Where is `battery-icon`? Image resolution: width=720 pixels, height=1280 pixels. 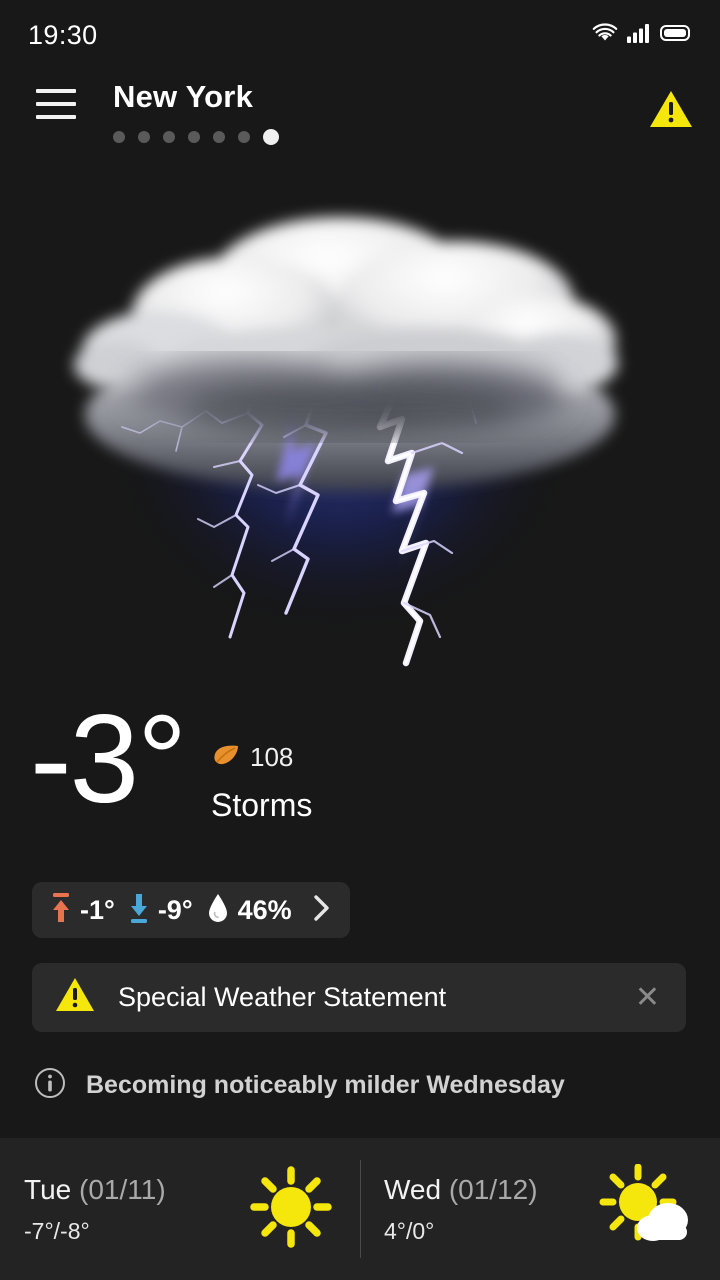 battery-icon is located at coordinates (676, 35).